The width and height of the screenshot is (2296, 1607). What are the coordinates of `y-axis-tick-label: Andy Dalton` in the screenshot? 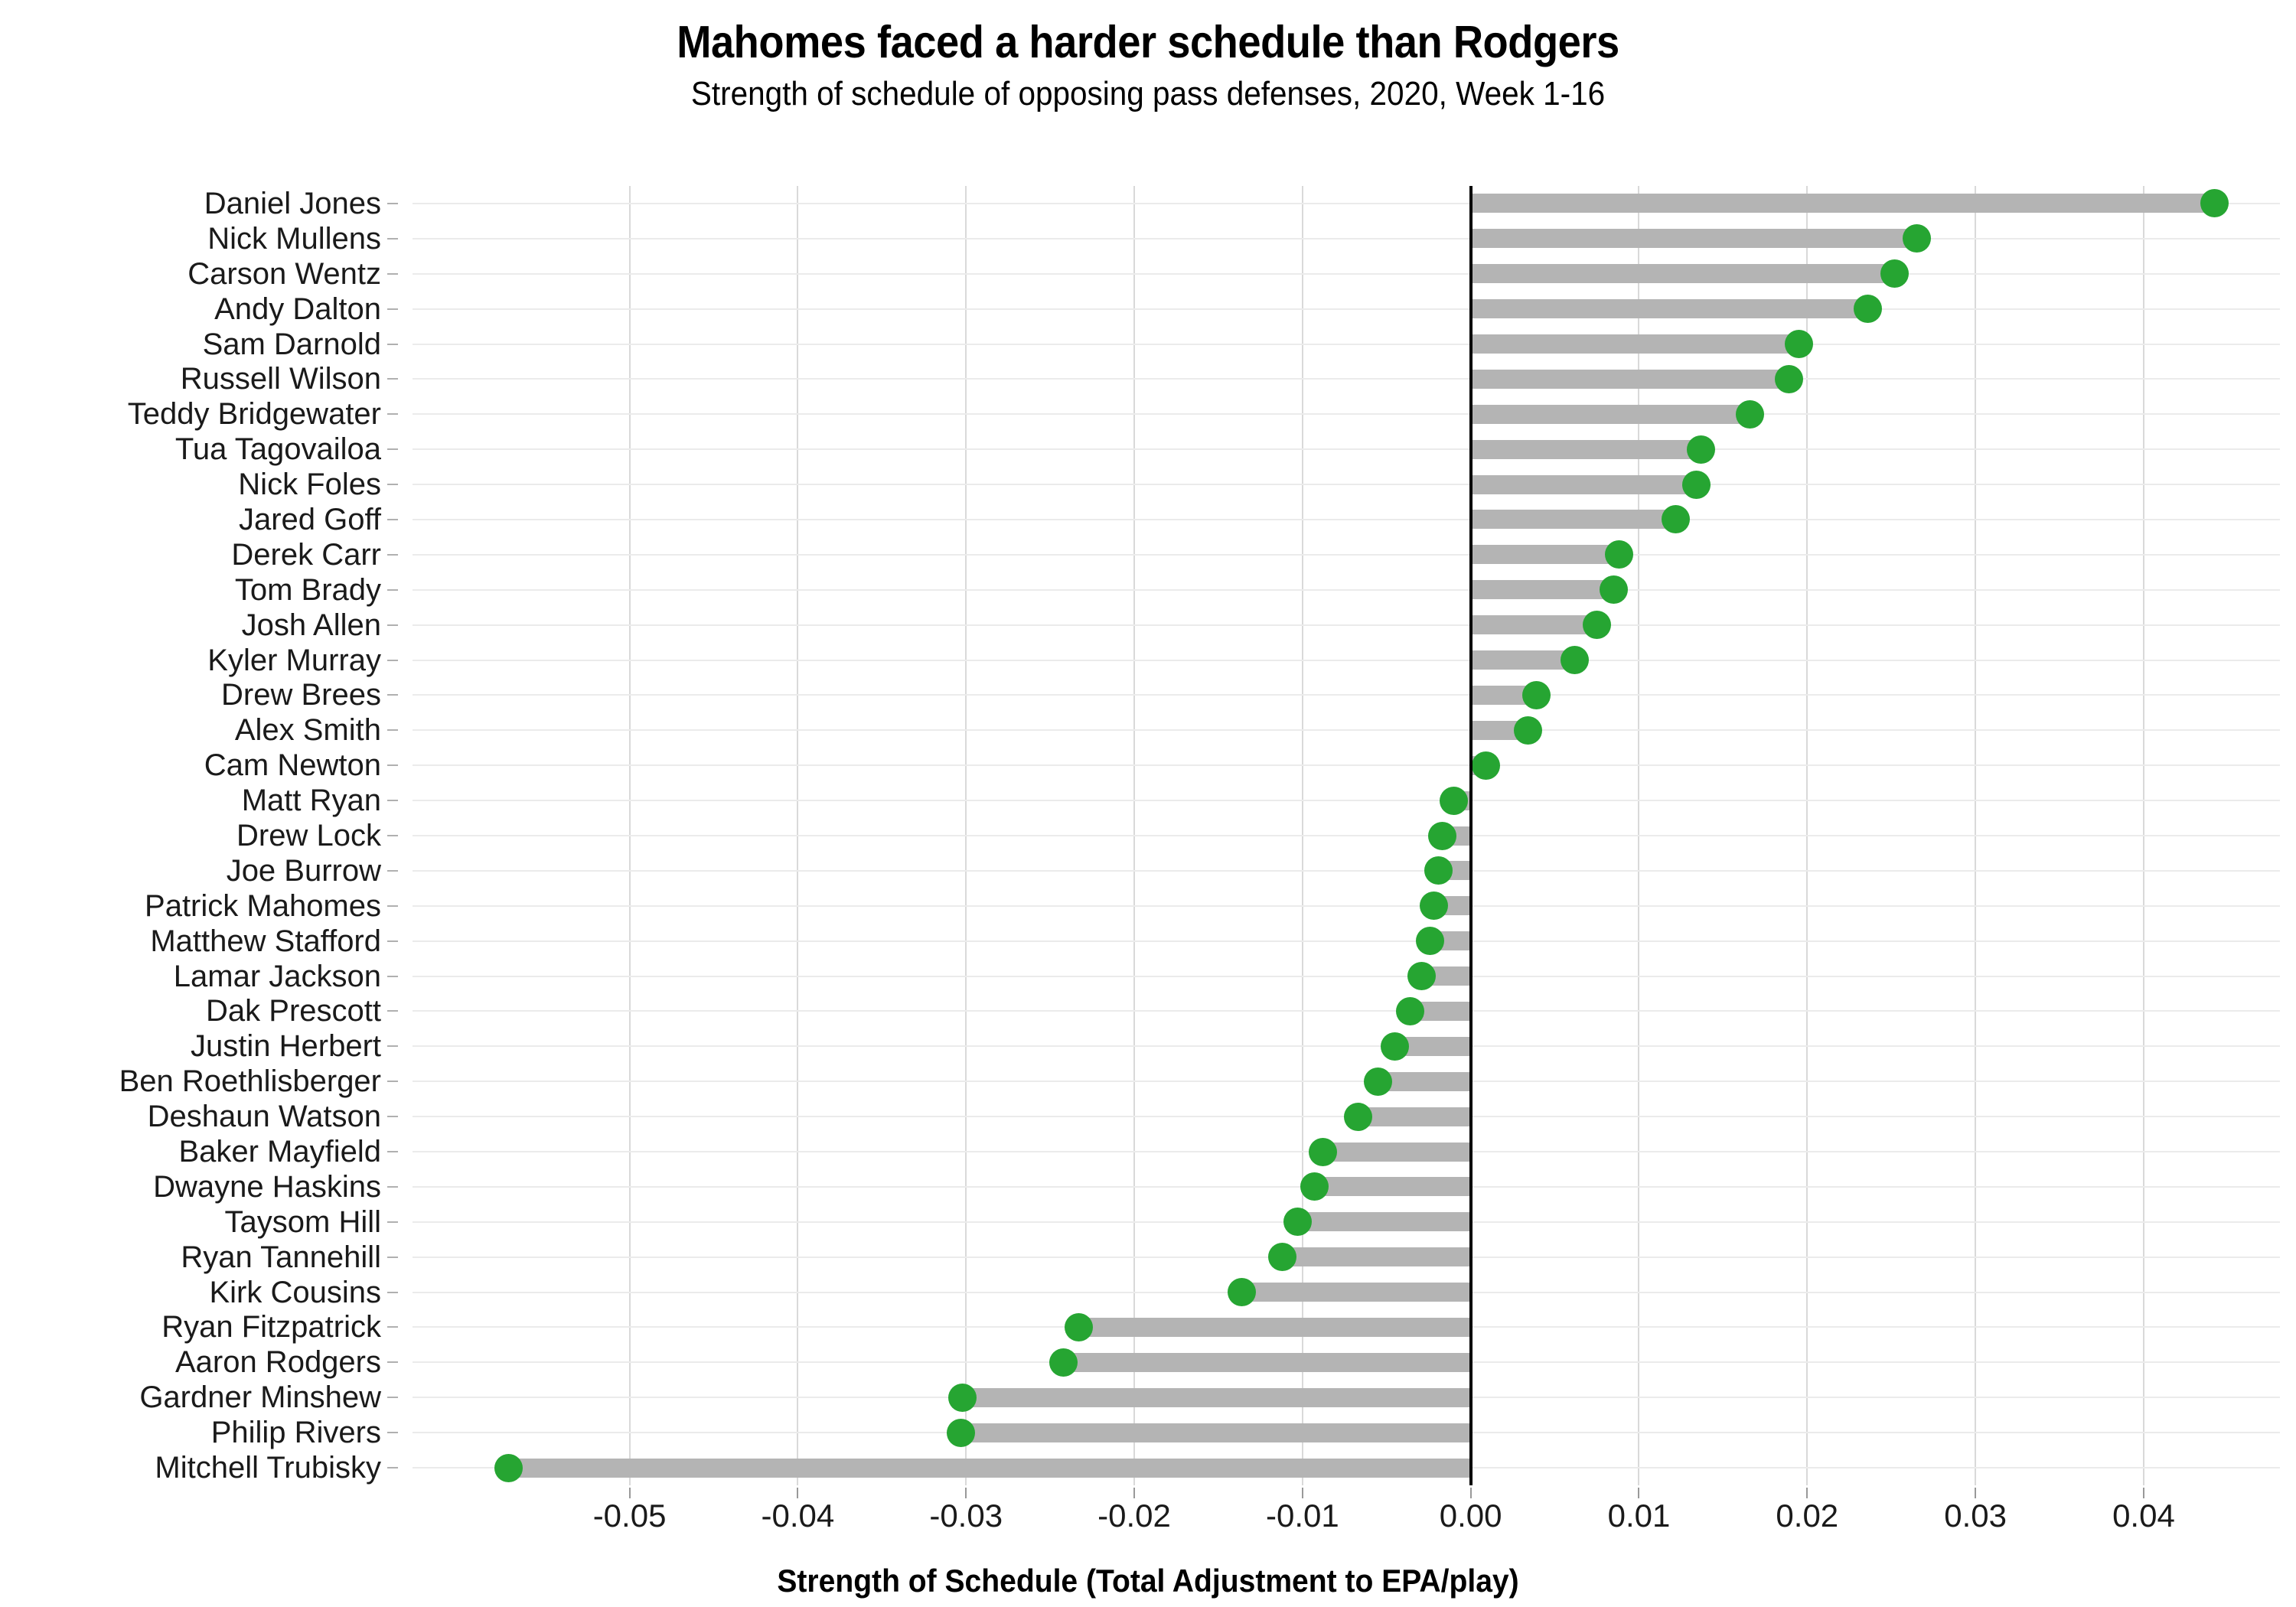 It's located at (297, 309).